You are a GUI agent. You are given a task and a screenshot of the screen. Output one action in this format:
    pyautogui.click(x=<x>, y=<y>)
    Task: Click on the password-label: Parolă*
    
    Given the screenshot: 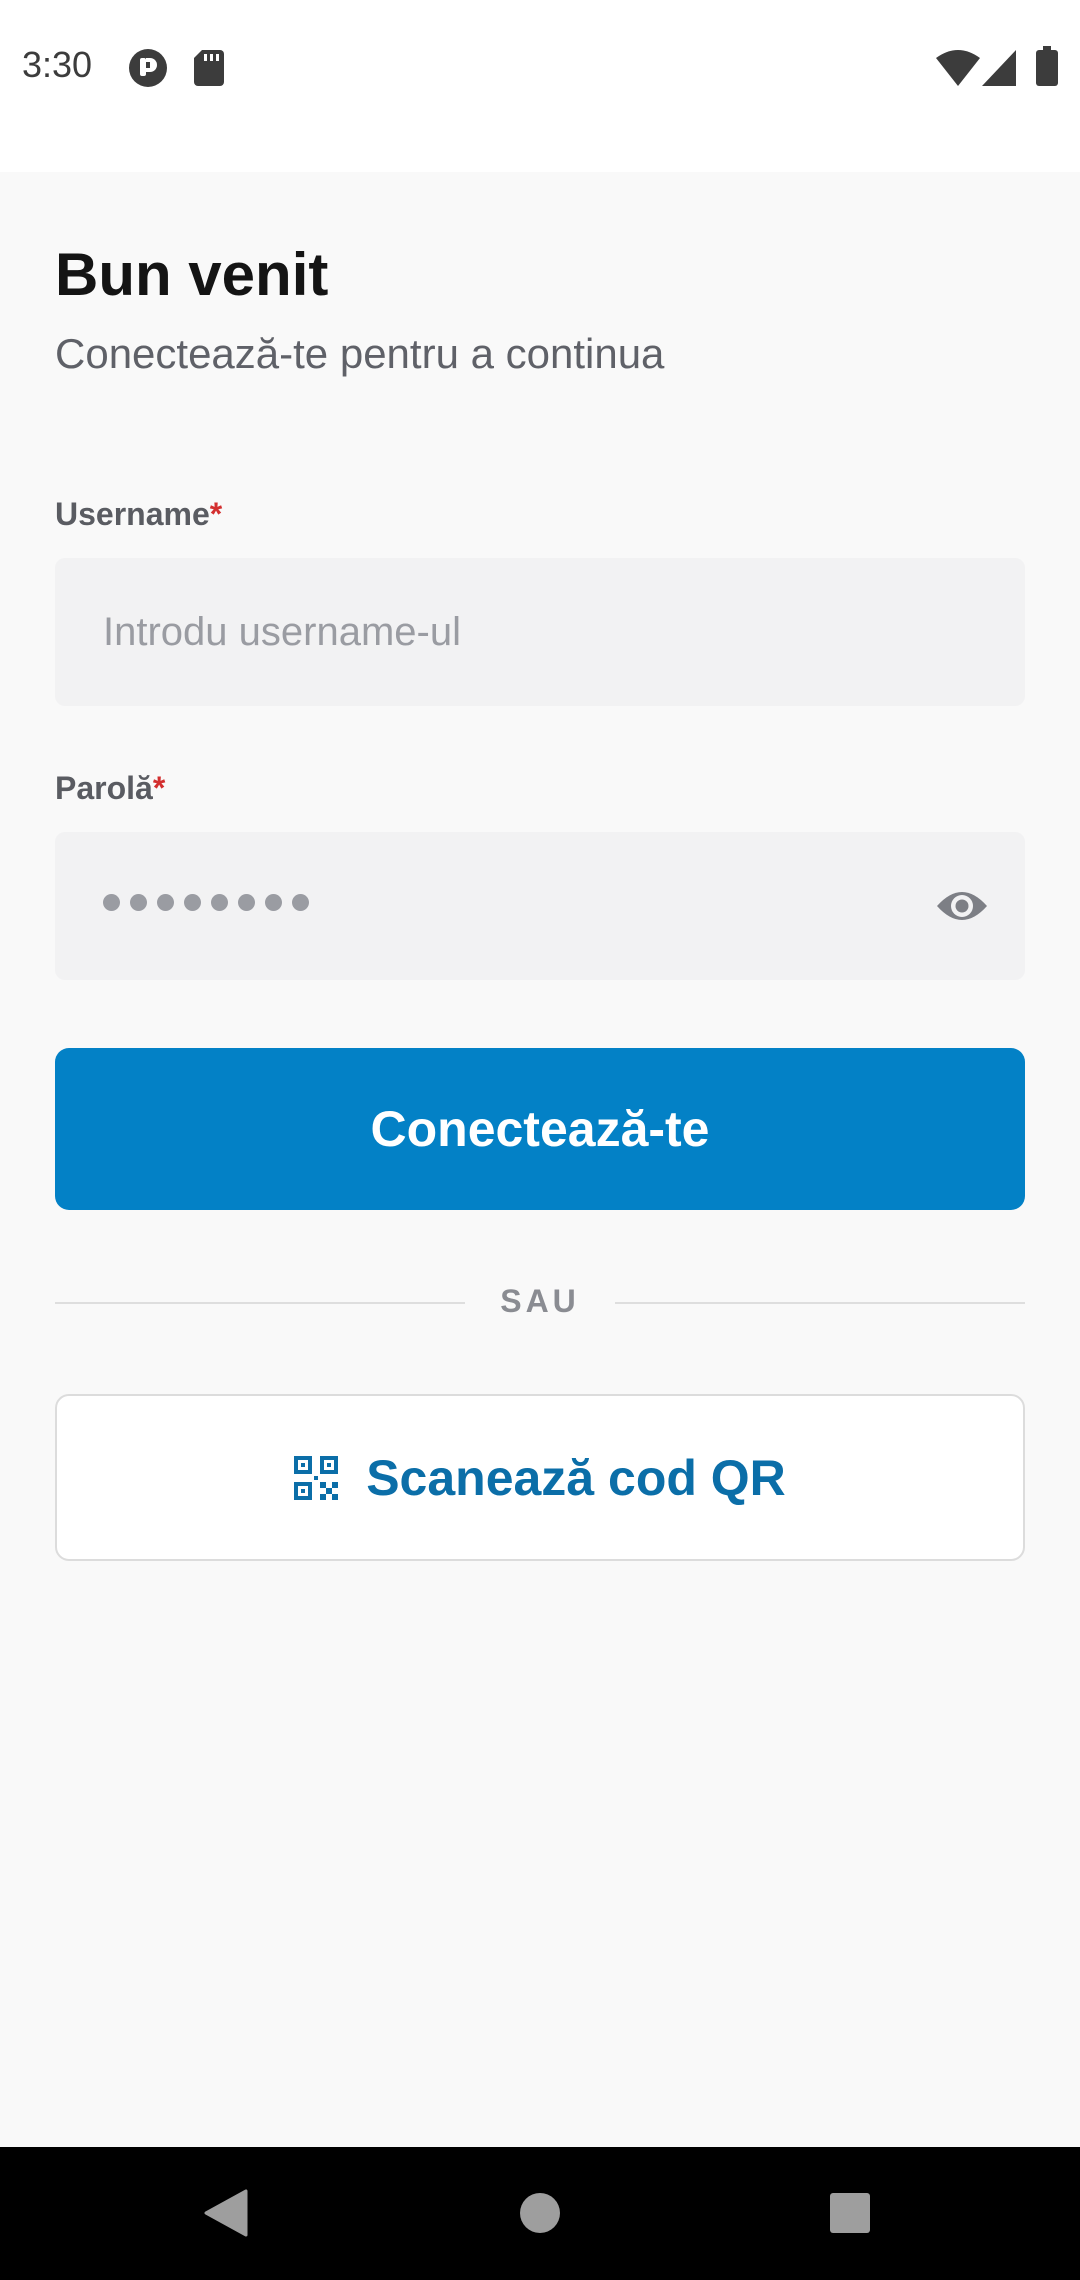 What is the action you would take?
    pyautogui.click(x=110, y=788)
    